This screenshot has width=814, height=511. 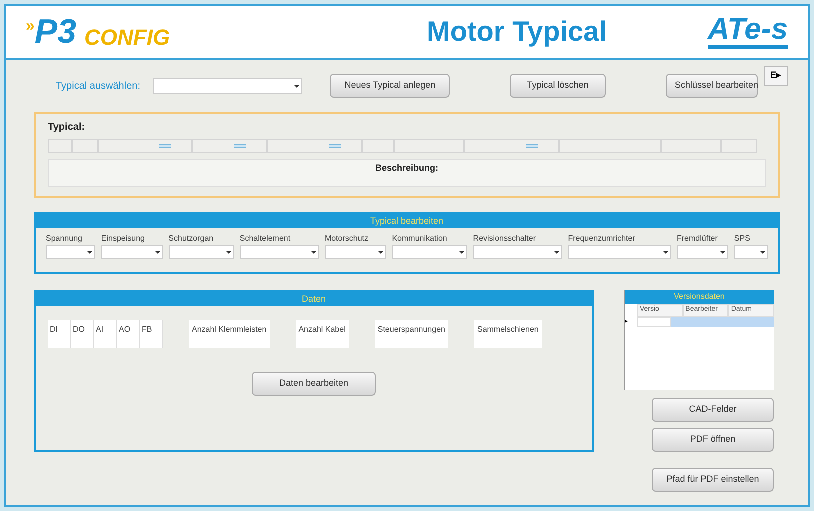 What do you see at coordinates (322, 334) in the screenshot?
I see `count-field: Anzahl Kabel` at bounding box center [322, 334].